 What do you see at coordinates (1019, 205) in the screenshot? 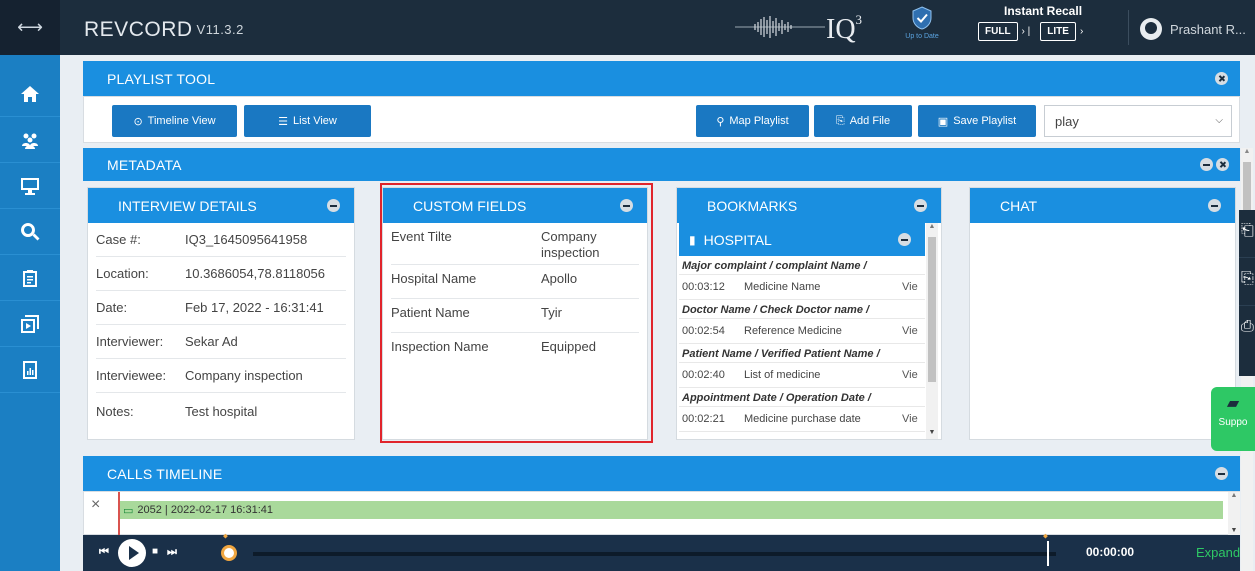
I see `chat-title: CHAT` at bounding box center [1019, 205].